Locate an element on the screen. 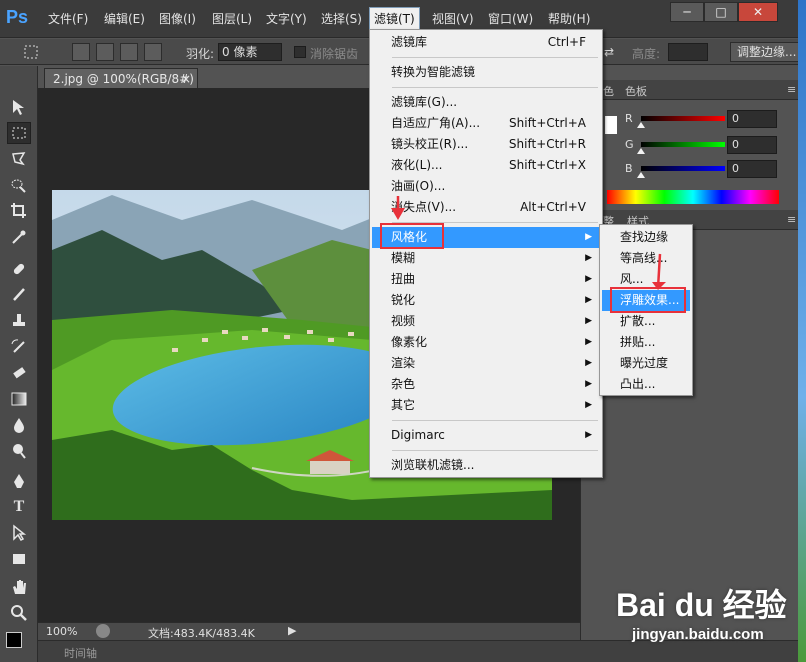  lasso-tool-icon is located at coordinates (19, 159).